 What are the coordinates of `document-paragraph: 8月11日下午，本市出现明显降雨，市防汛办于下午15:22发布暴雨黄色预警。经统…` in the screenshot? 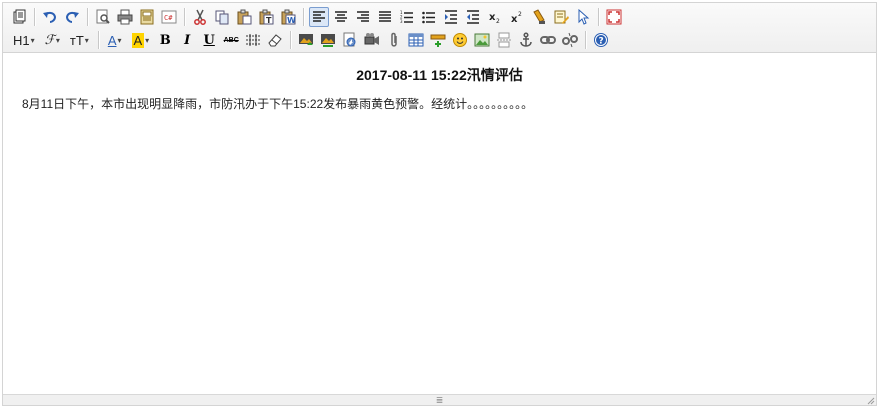 It's located at (278, 104).